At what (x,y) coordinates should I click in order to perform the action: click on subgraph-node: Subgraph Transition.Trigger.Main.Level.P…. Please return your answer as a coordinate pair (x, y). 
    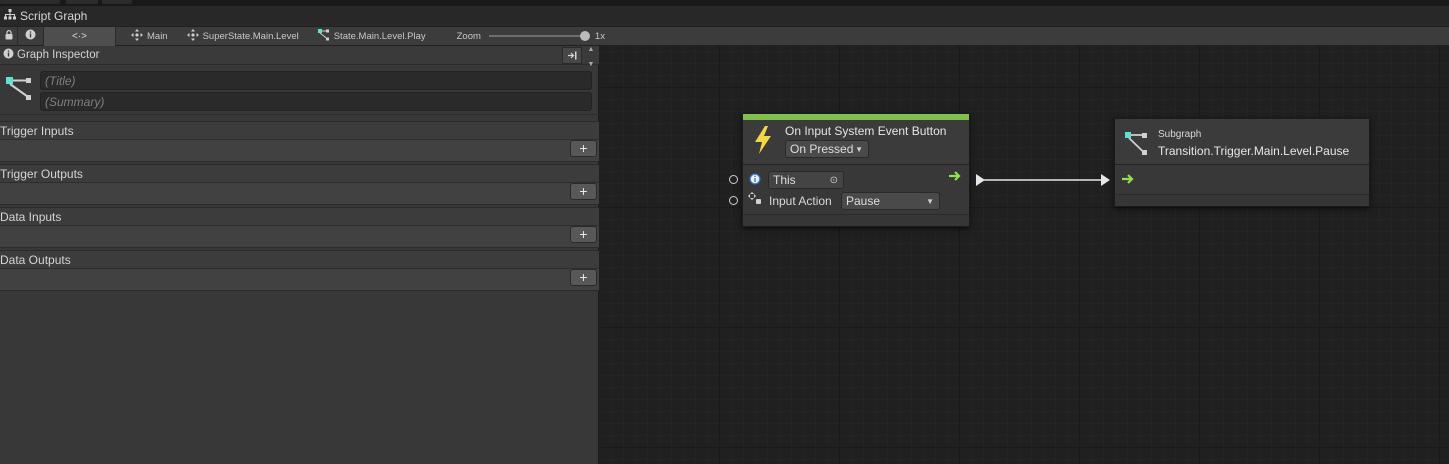
    Looking at the image, I should click on (1242, 162).